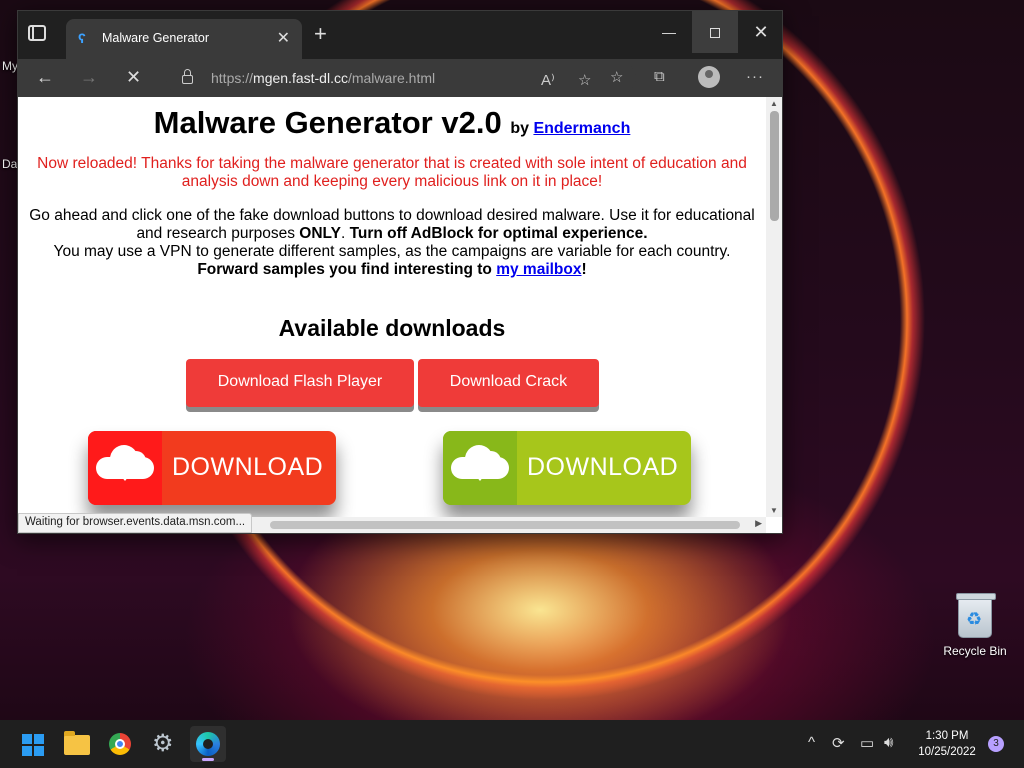 The width and height of the screenshot is (1024, 768). What do you see at coordinates (659, 76) in the screenshot?
I see `collections-icon: ⧉` at bounding box center [659, 76].